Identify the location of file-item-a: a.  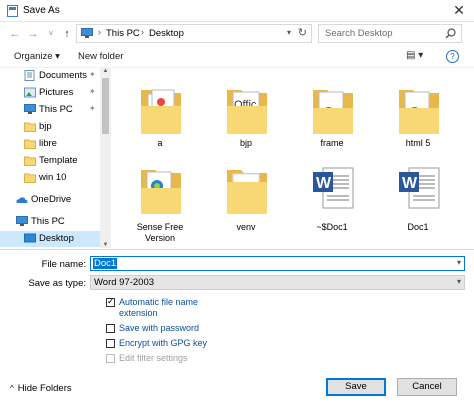
(160, 113).